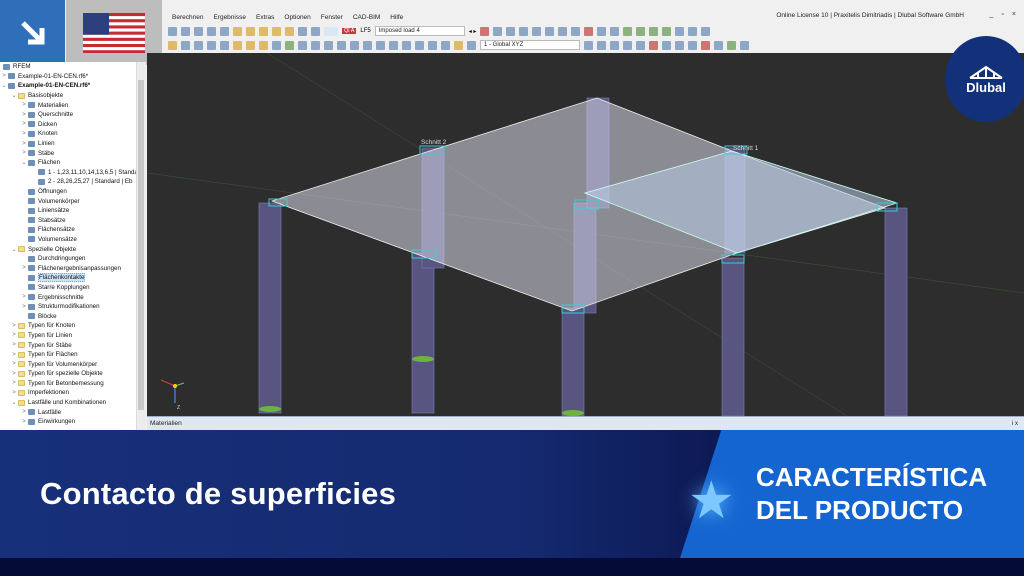 The height and width of the screenshot is (576, 1024). Describe the element at coordinates (1015, 423) in the screenshot. I see `panel-controls: ⅰ x` at that location.